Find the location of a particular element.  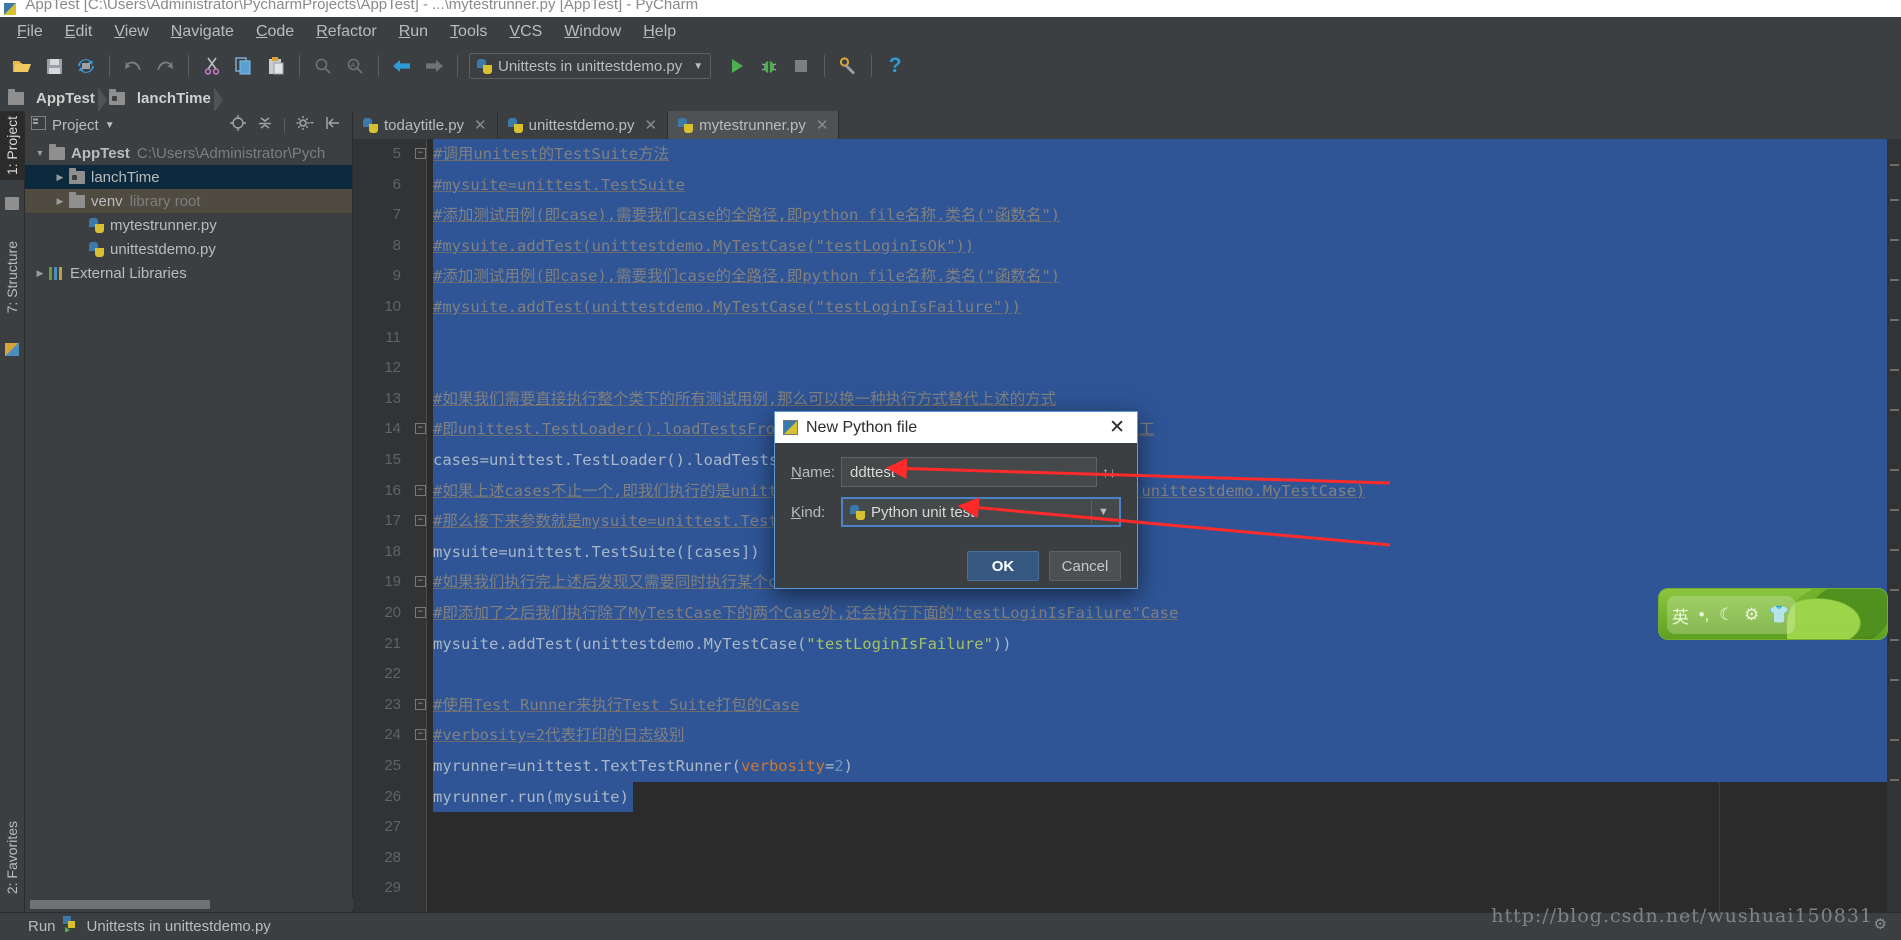

open-folder-icon is located at coordinates (22, 66).